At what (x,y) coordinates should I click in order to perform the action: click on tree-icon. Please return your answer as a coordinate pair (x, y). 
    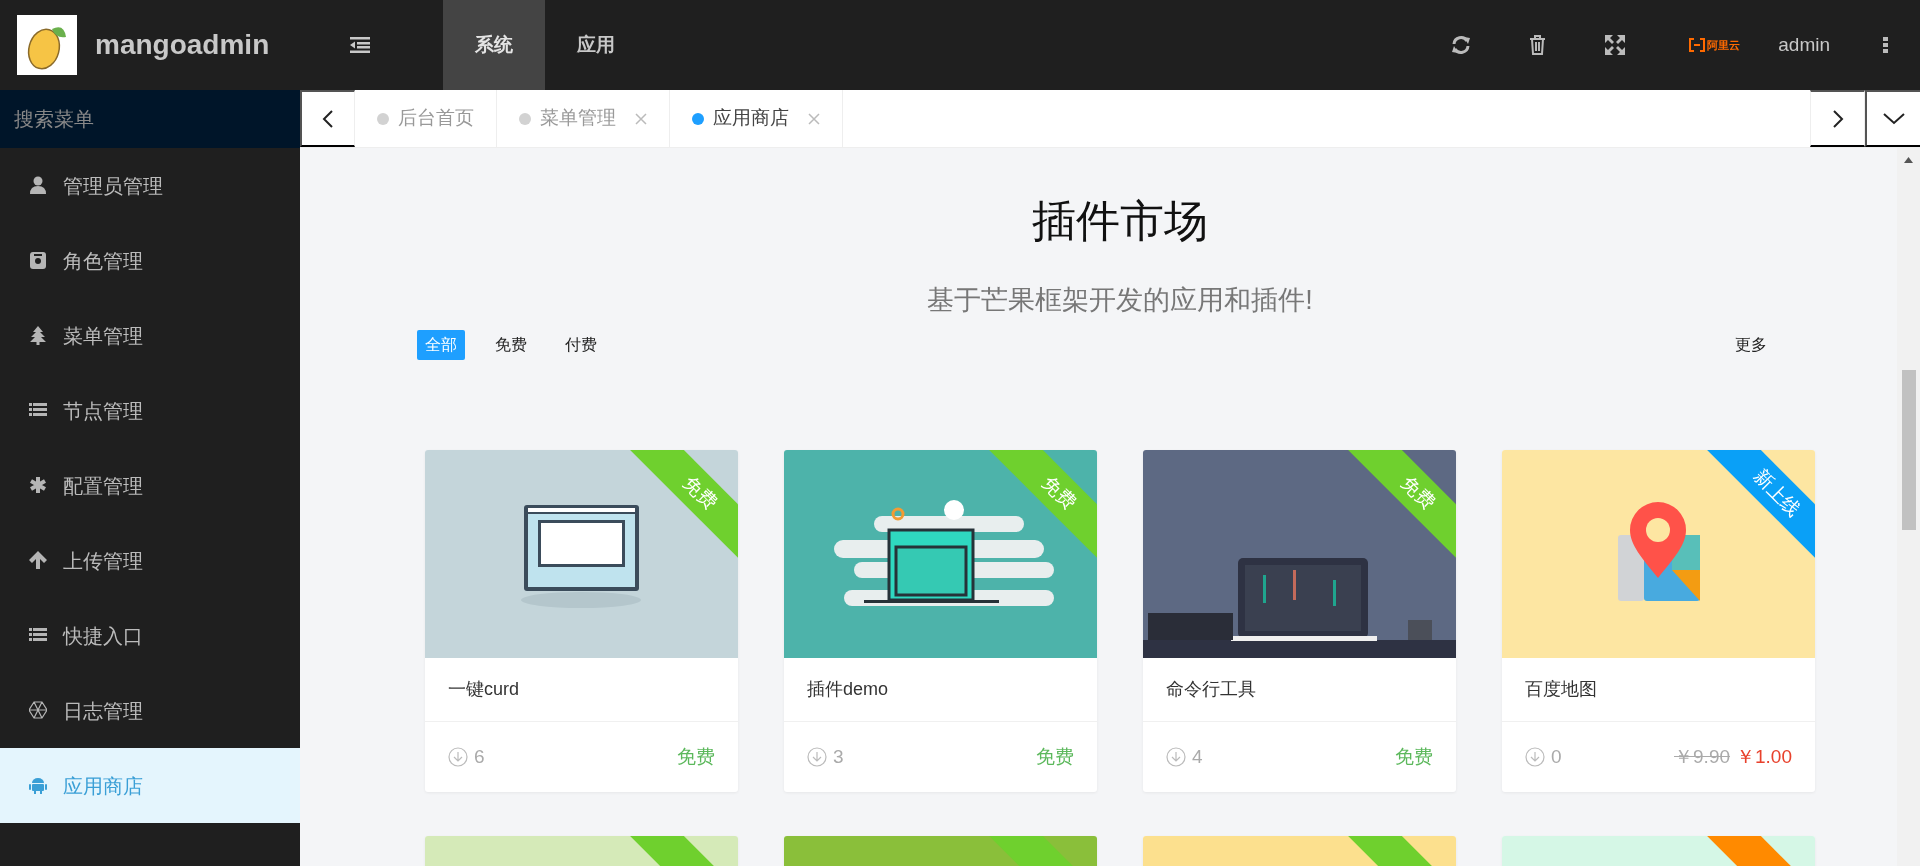
    Looking at the image, I should click on (38, 335).